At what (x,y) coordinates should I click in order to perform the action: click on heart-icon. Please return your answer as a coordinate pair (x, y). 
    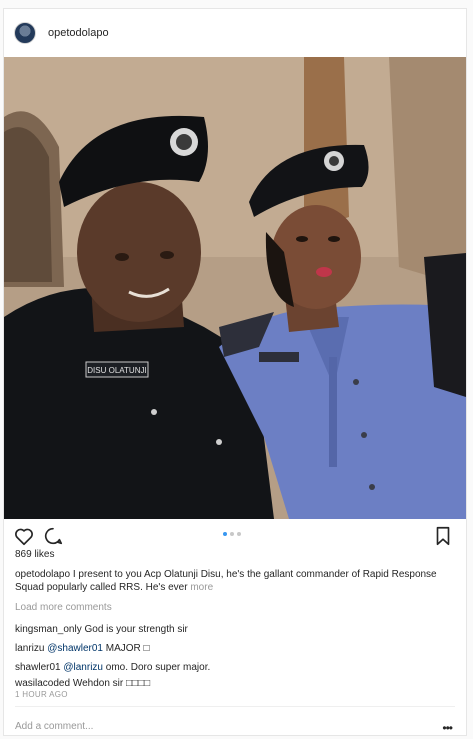
    Looking at the image, I should click on (24, 537).